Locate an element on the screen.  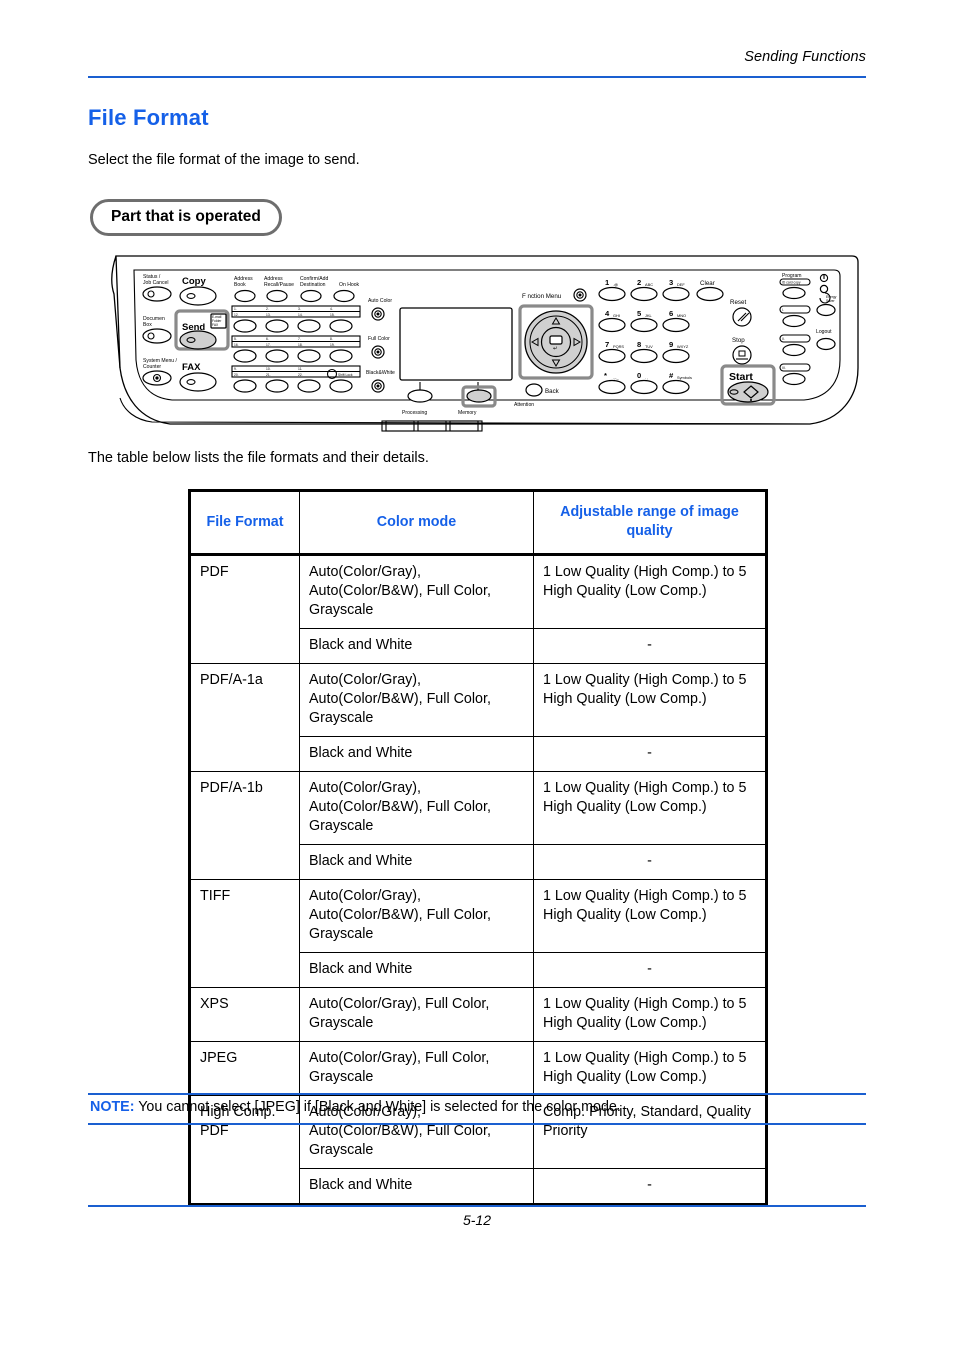
svg-text: 2 is located at coordinates (639, 282).